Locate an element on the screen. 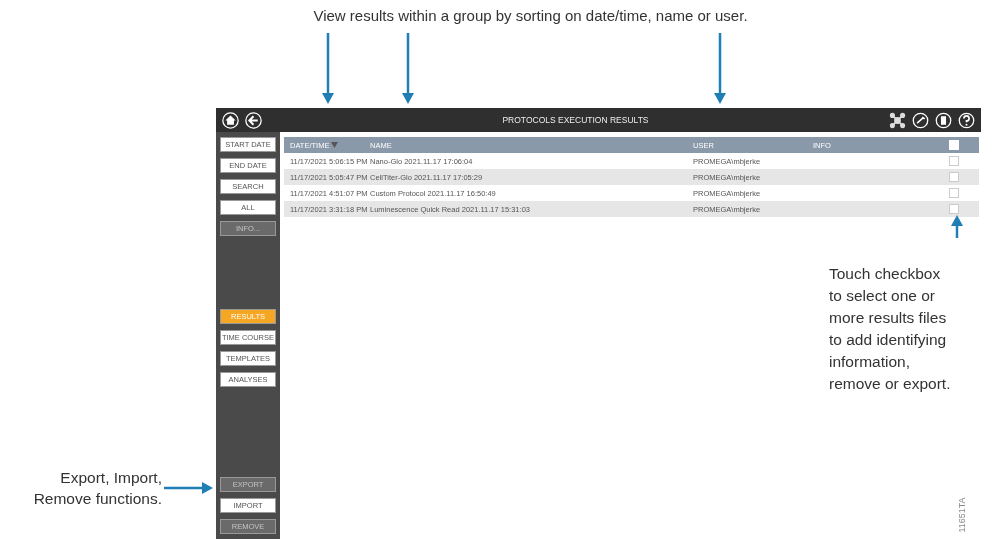 The image size is (1001, 539). help-icon is located at coordinates (966, 120).